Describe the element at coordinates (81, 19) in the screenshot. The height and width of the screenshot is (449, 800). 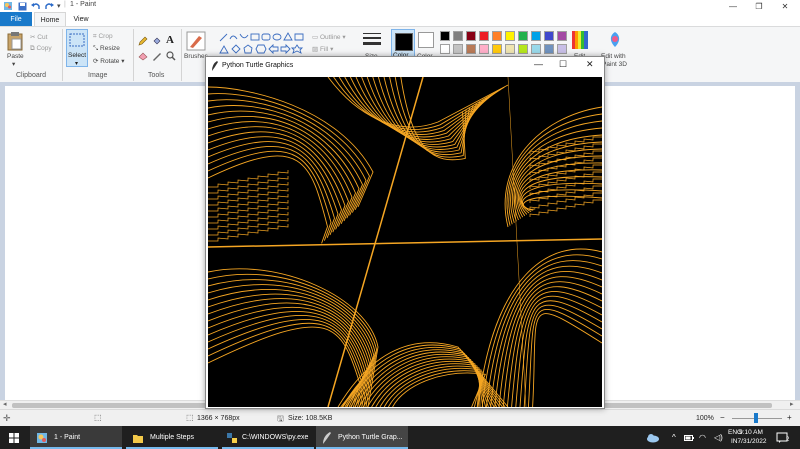
I see `tab-view: View` at that location.